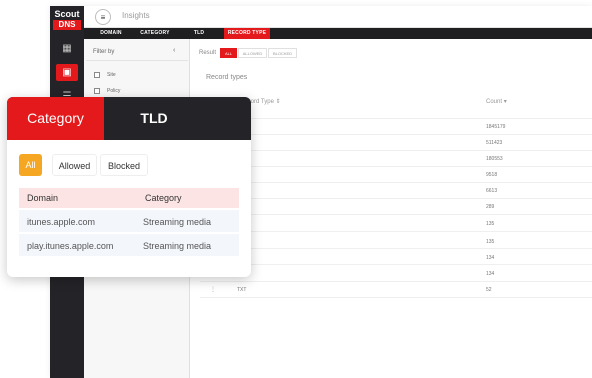 Image resolution: width=592 pixels, height=378 pixels. I want to click on domain-column-header: Domain, so click(43, 198).